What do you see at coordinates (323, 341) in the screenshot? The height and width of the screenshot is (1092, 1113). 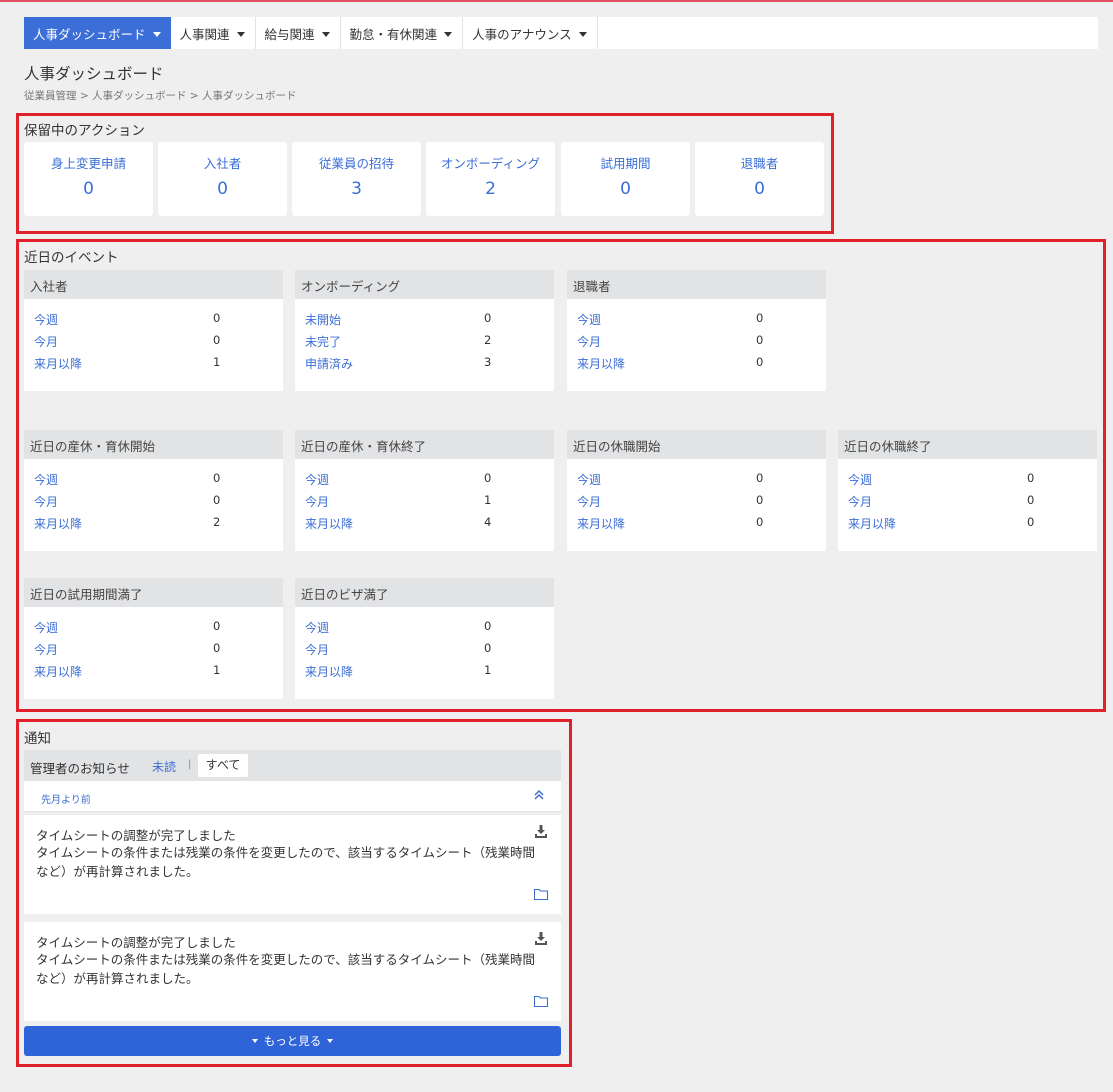 I see `event-row-label: 未完了` at bounding box center [323, 341].